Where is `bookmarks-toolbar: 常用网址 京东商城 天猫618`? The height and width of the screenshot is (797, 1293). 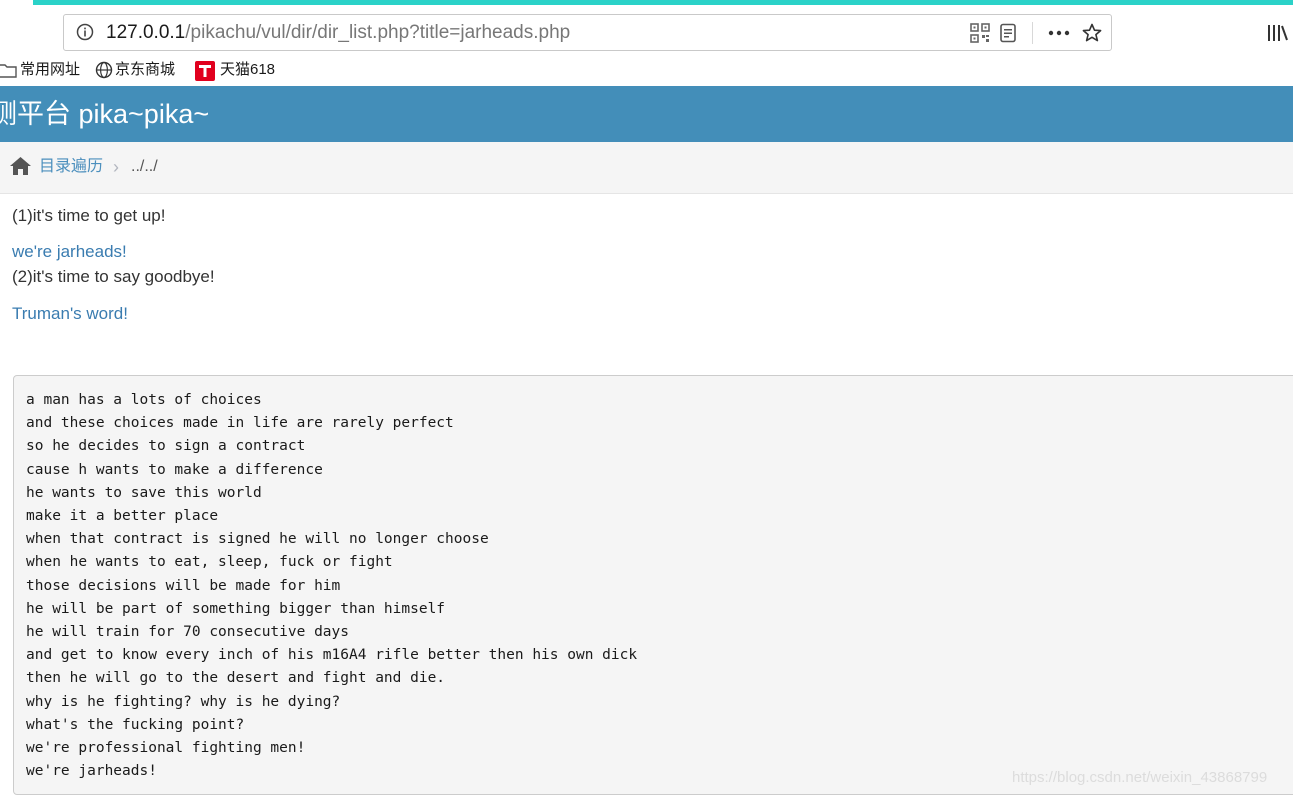
bookmarks-toolbar: 常用网址 京东商城 天猫618 is located at coordinates (646, 71).